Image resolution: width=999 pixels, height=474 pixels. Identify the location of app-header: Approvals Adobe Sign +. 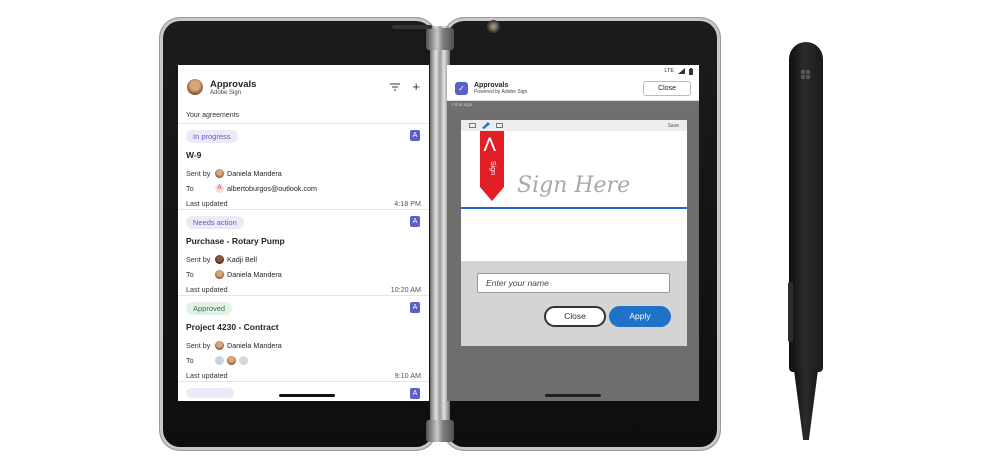
(303, 87).